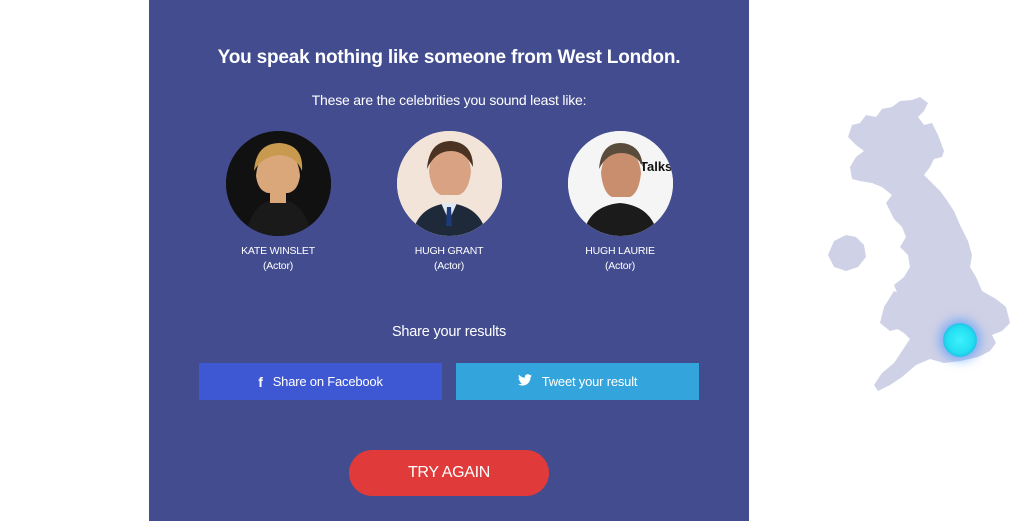 Image resolution: width=1031 pixels, height=521 pixels. I want to click on celebrity-name: HUGH GRANT, so click(449, 251).